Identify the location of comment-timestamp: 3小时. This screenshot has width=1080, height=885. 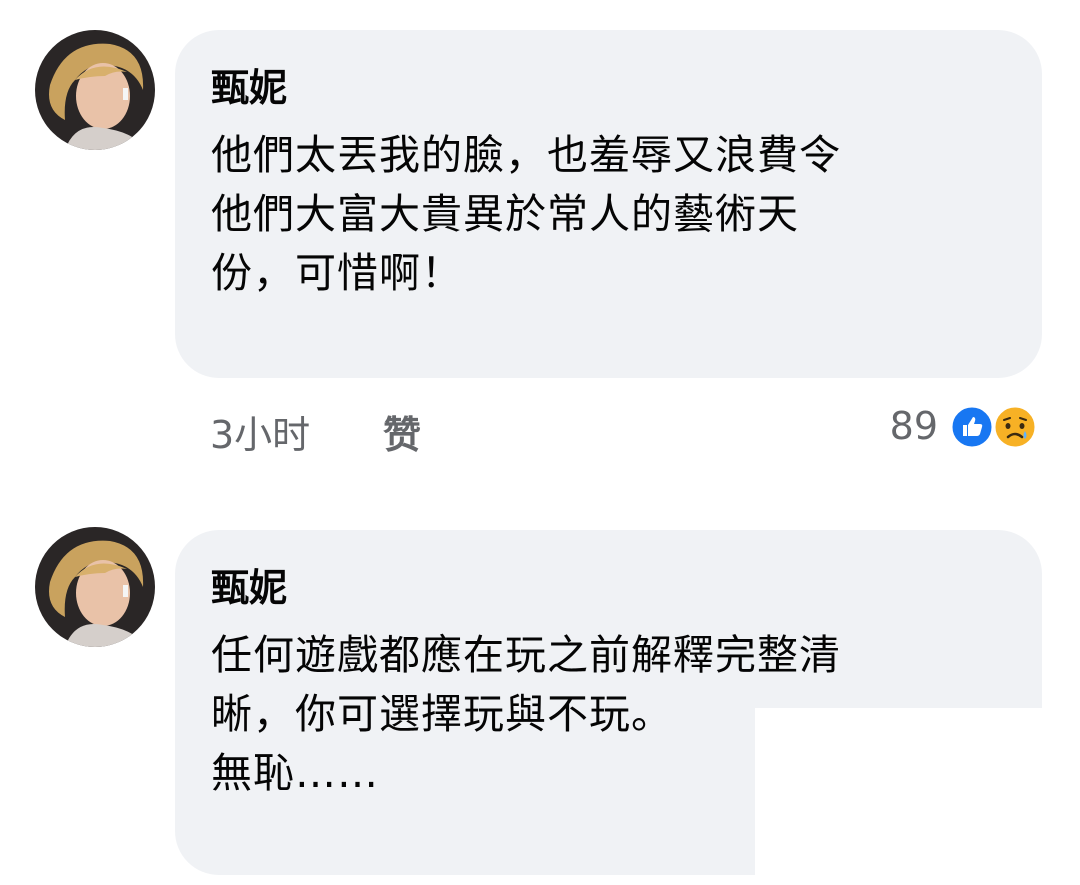
(260, 431).